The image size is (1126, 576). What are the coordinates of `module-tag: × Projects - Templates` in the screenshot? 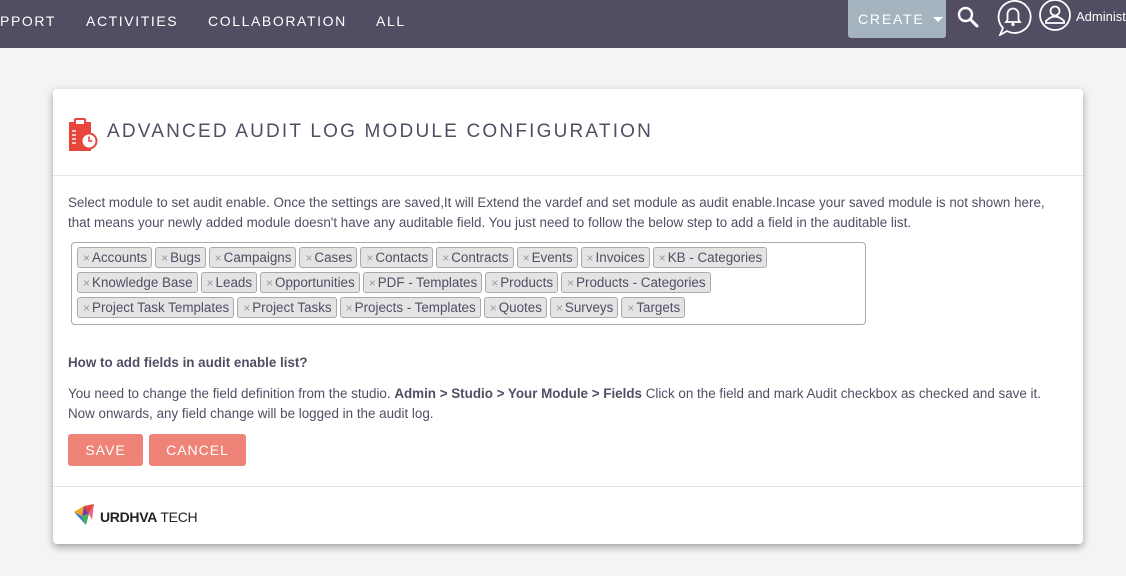 It's located at (410, 307).